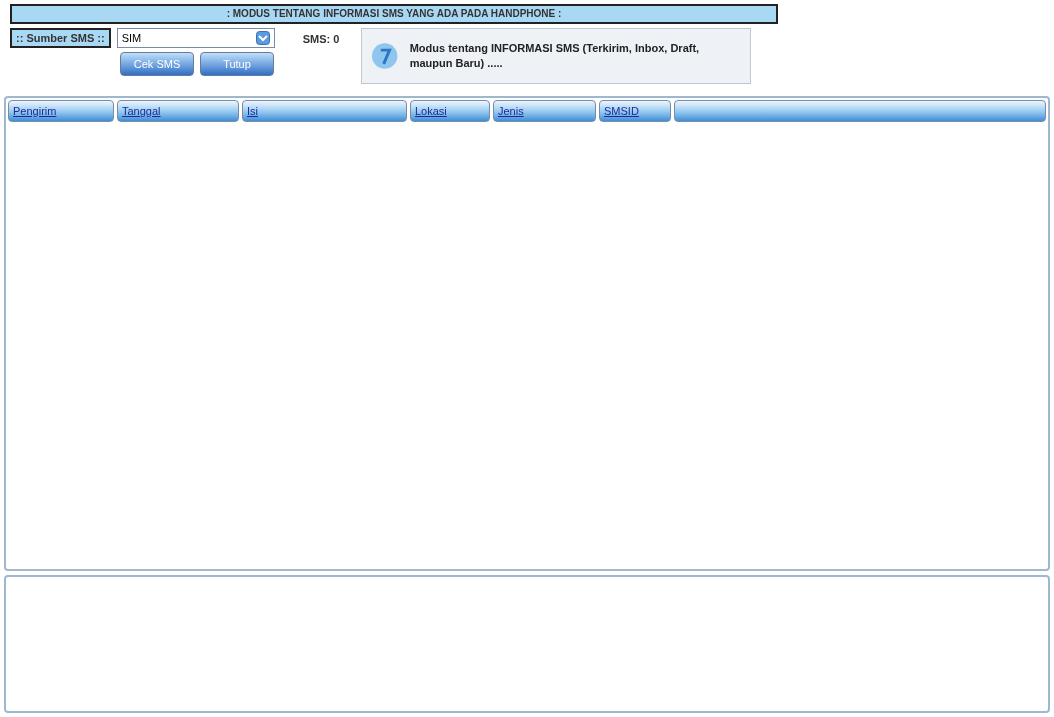 This screenshot has width=1054, height=717. What do you see at coordinates (321, 39) in the screenshot?
I see `sms-count: SMS: 0` at bounding box center [321, 39].